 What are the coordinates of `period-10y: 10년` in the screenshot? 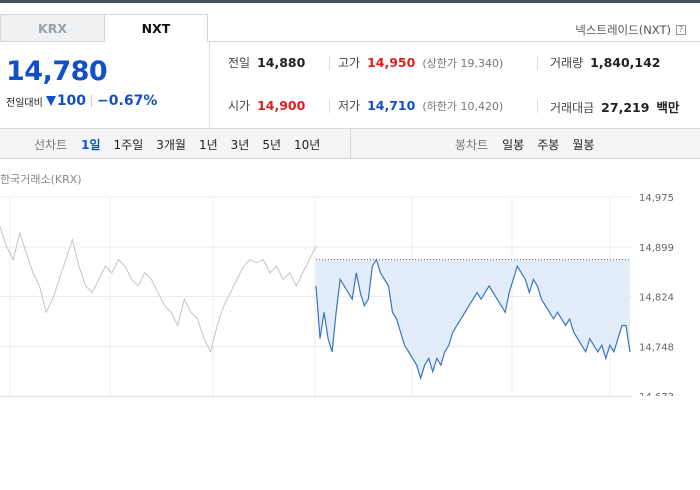 It's located at (307, 144).